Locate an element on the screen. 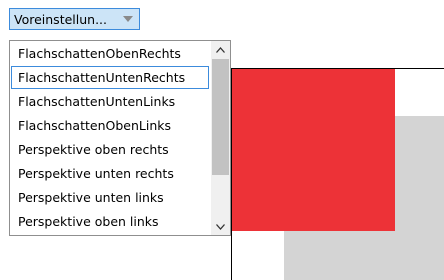 The image size is (444, 280). list-item-flachschatten-oben-rechts: FlachschattenObenRechts is located at coordinates (110, 53).